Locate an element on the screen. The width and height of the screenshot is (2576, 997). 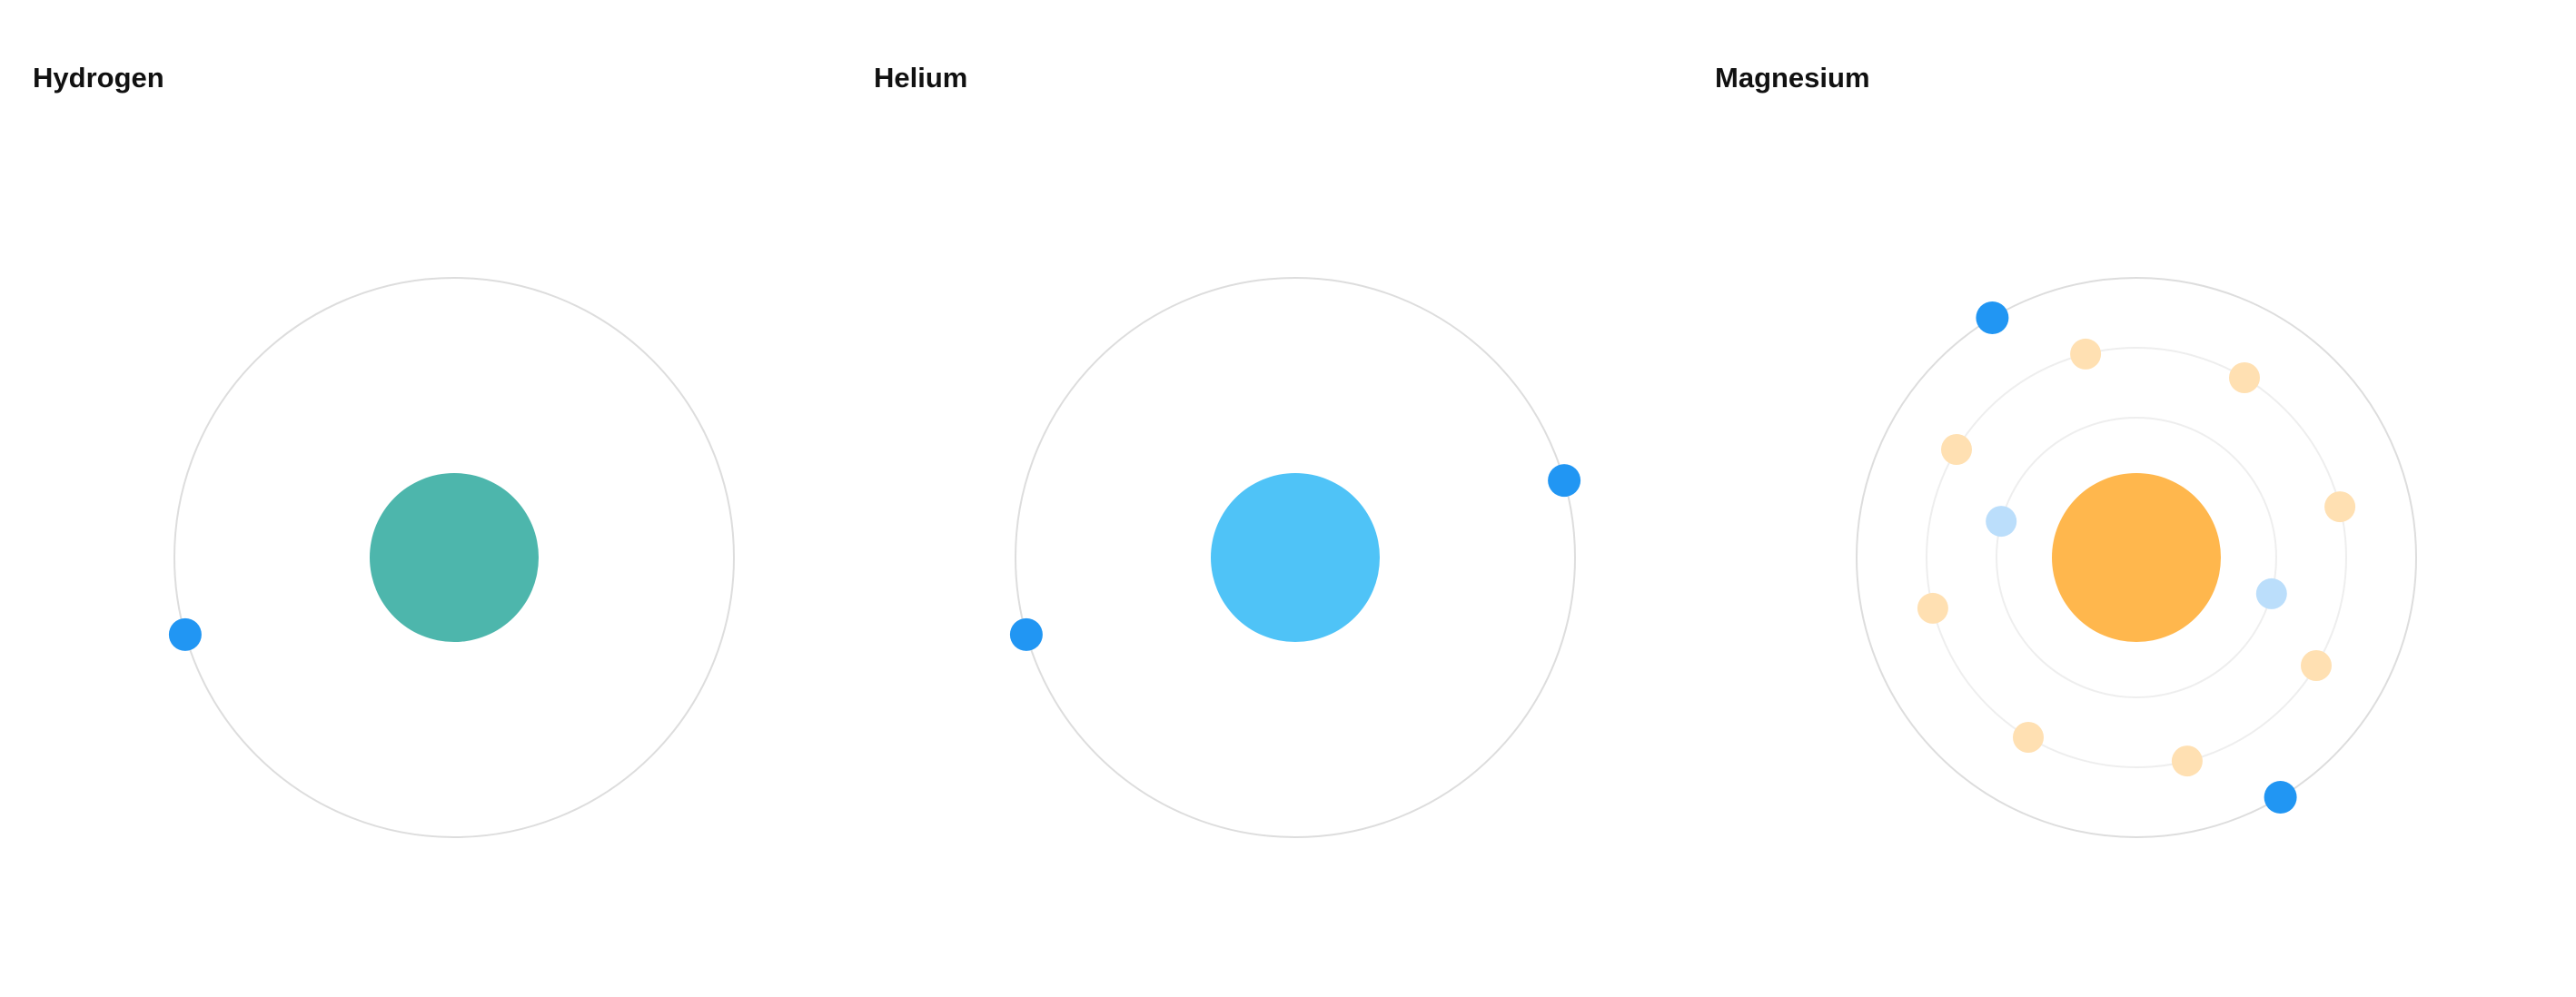
hydrogen-nucleus is located at coordinates (454, 557).